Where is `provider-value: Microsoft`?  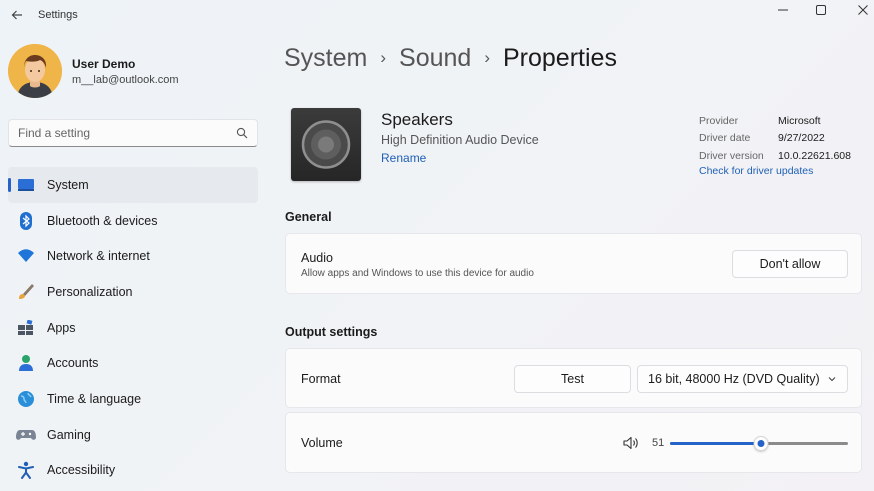
provider-value: Microsoft is located at coordinates (799, 121).